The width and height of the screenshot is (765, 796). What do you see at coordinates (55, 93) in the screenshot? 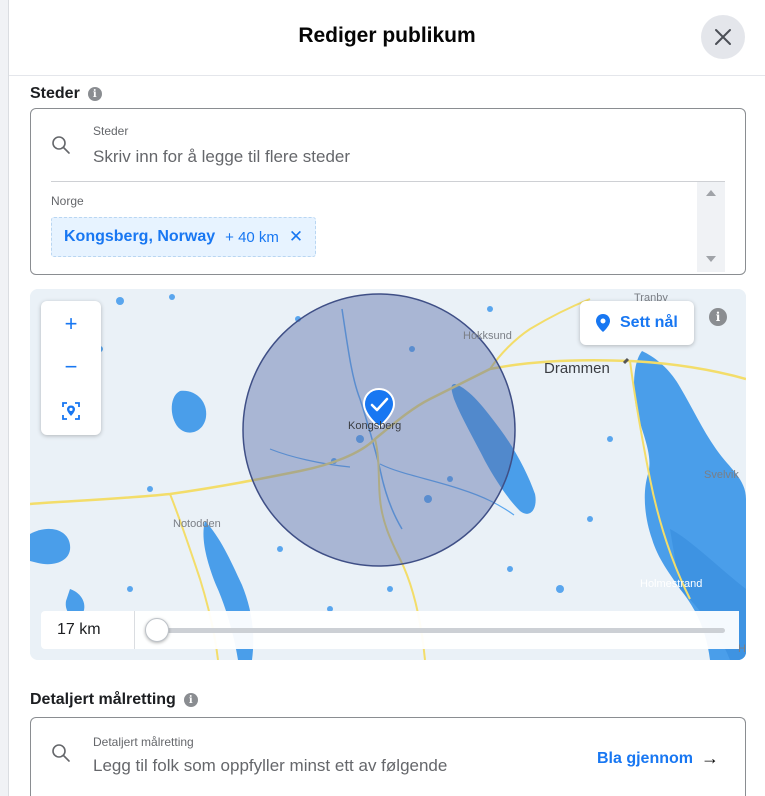
I see `locations-title-text: Steder` at bounding box center [55, 93].